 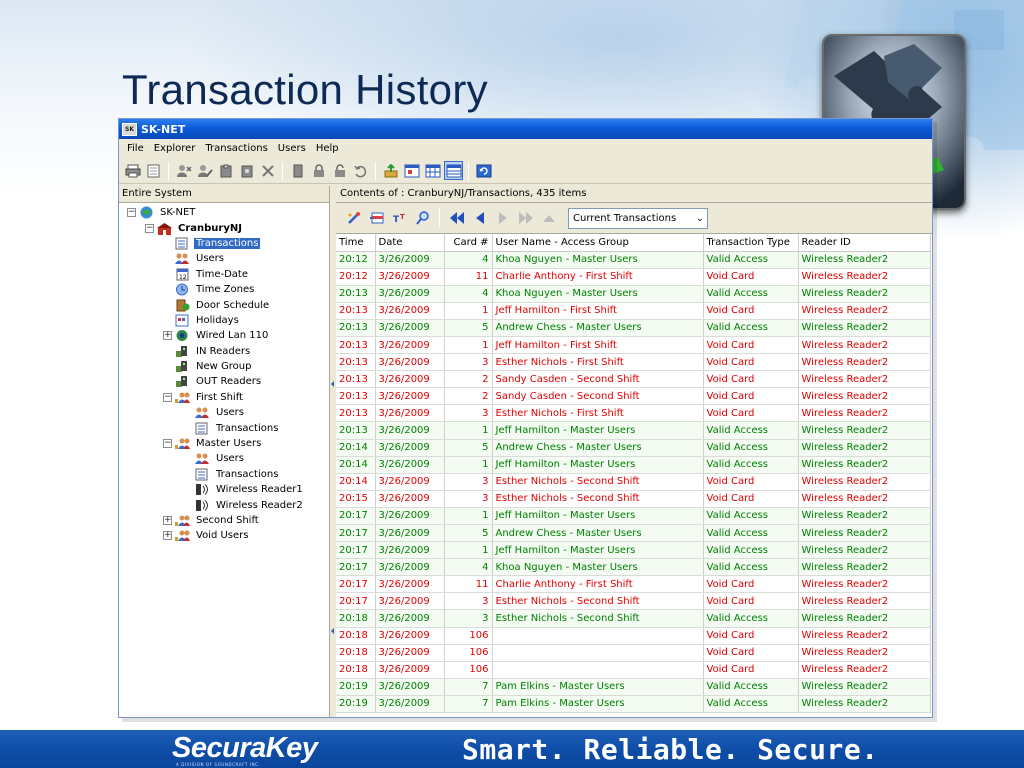 I want to click on tree-node-wireless-reader2: Wireless Reader2, so click(x=224, y=504).